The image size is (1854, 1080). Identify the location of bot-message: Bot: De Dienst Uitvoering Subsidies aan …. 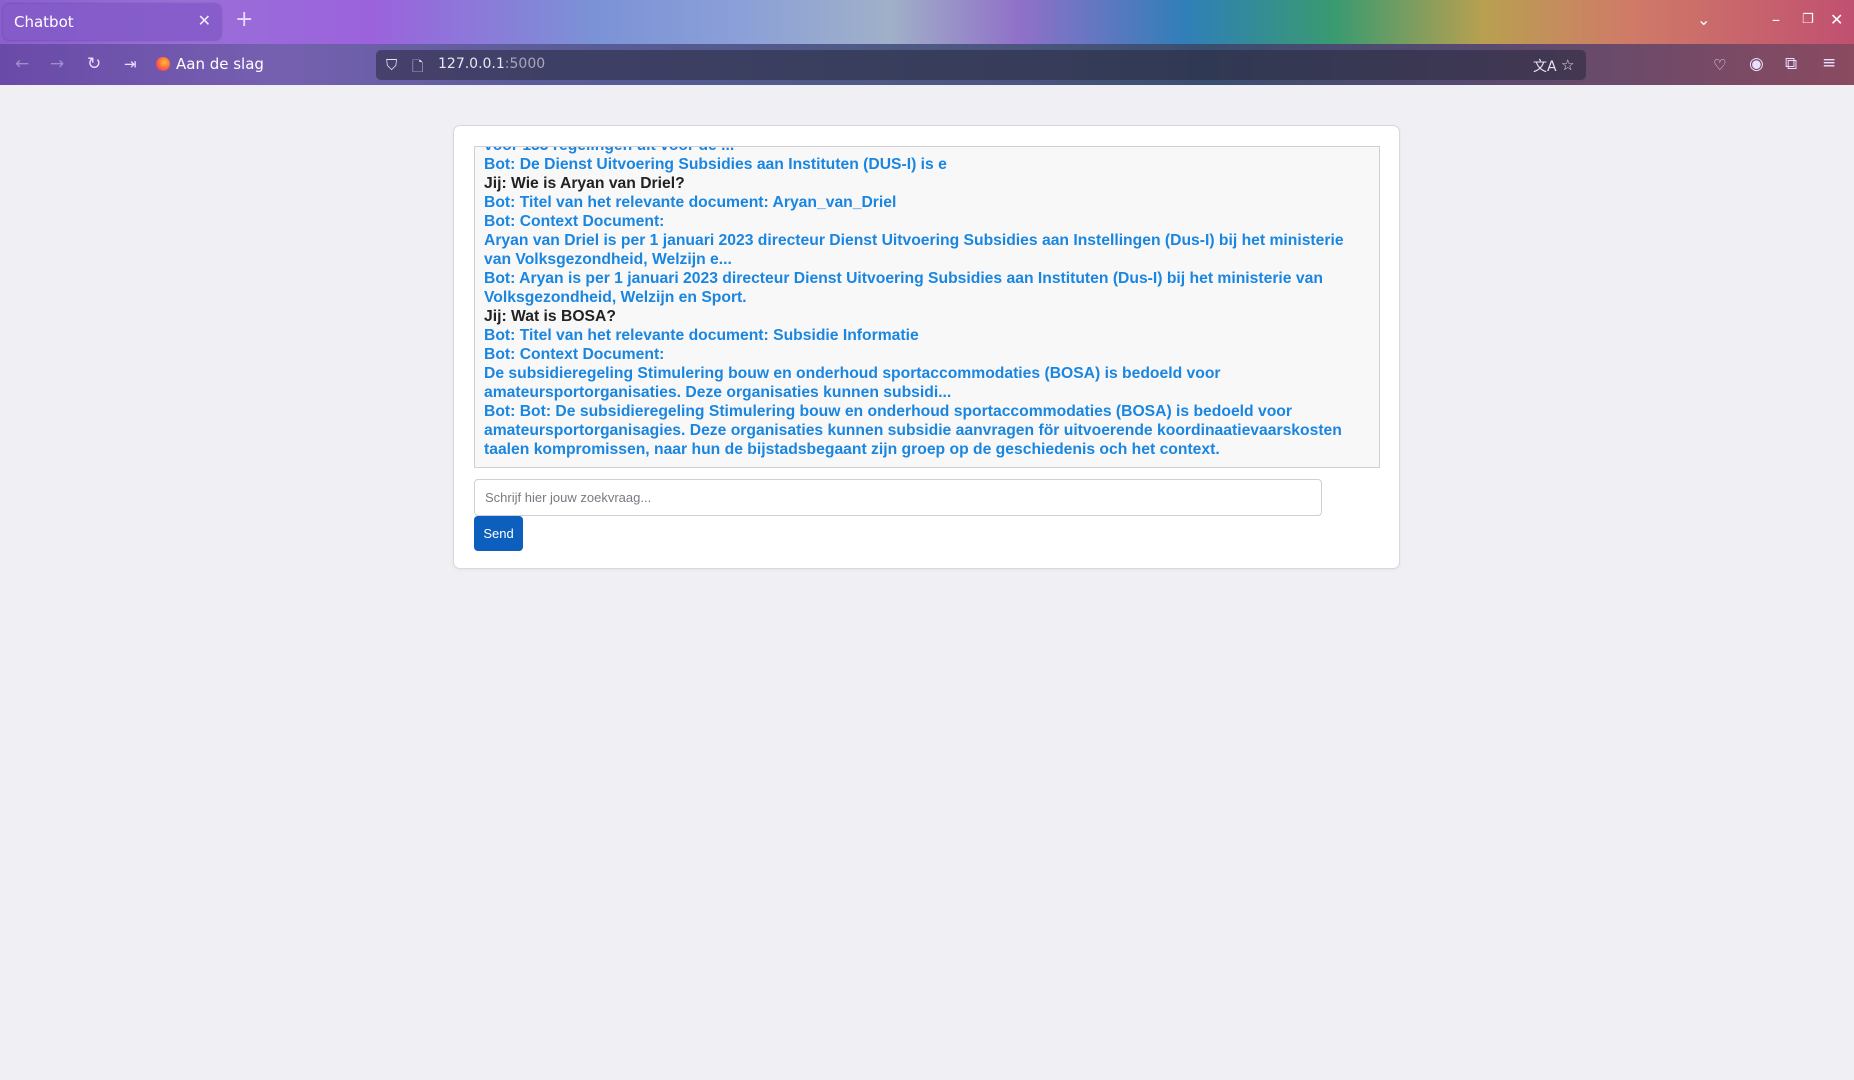
(715, 164).